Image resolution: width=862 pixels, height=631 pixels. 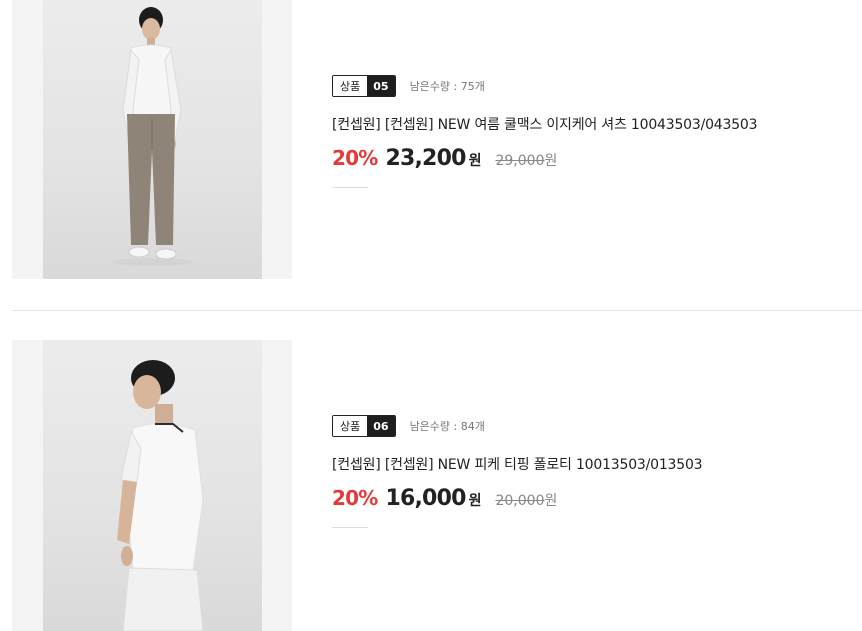 What do you see at coordinates (447, 86) in the screenshot?
I see `stock-remaining: 남은수량 : 75개` at bounding box center [447, 86].